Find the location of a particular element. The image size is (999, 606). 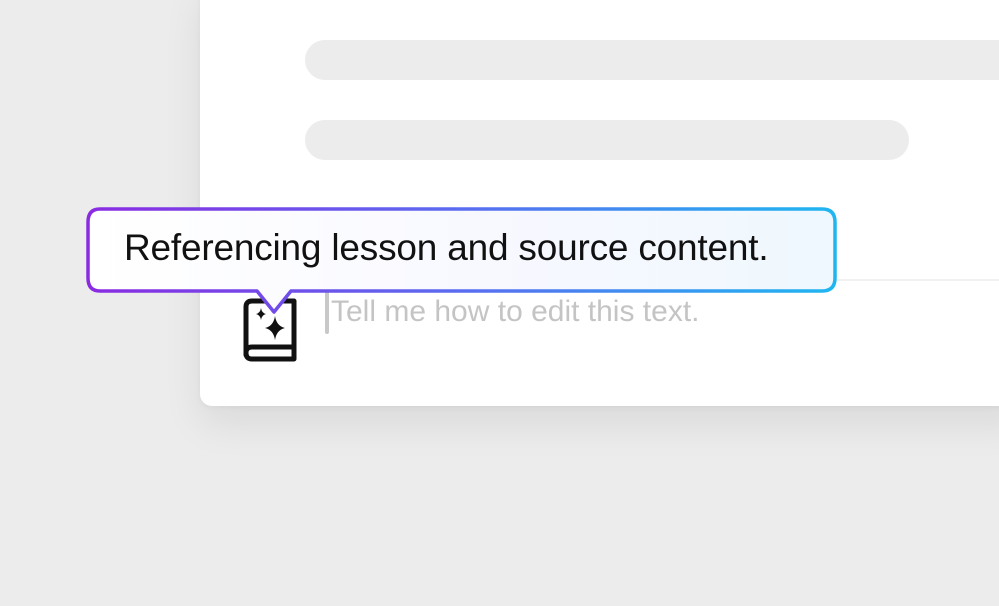

reference-tooltip: Referencing lesson and source content. is located at coordinates (462, 262).